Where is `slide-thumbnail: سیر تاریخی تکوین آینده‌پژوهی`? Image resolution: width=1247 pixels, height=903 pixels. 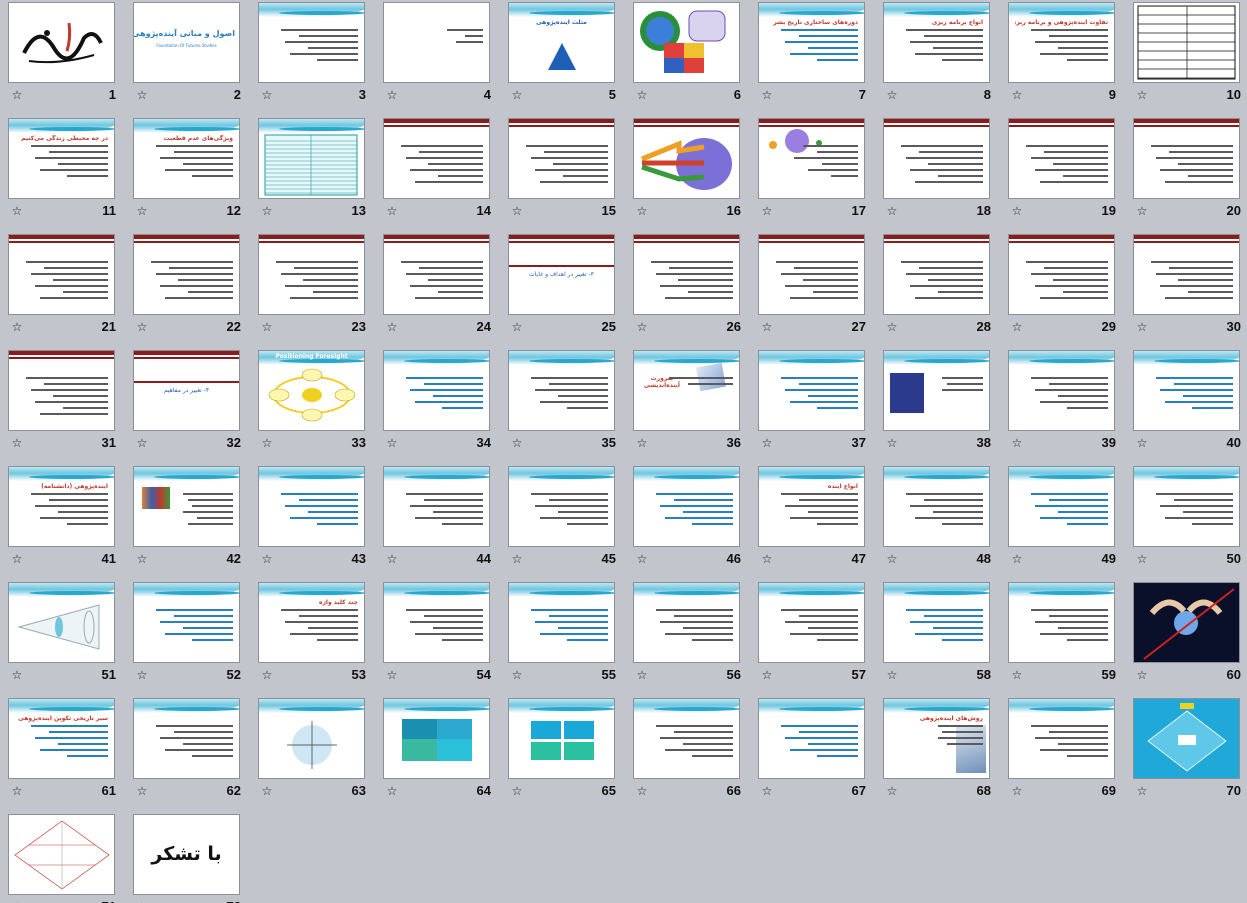 slide-thumbnail: سیر تاریخی تکوین آینده‌پژوهی is located at coordinates (61, 738).